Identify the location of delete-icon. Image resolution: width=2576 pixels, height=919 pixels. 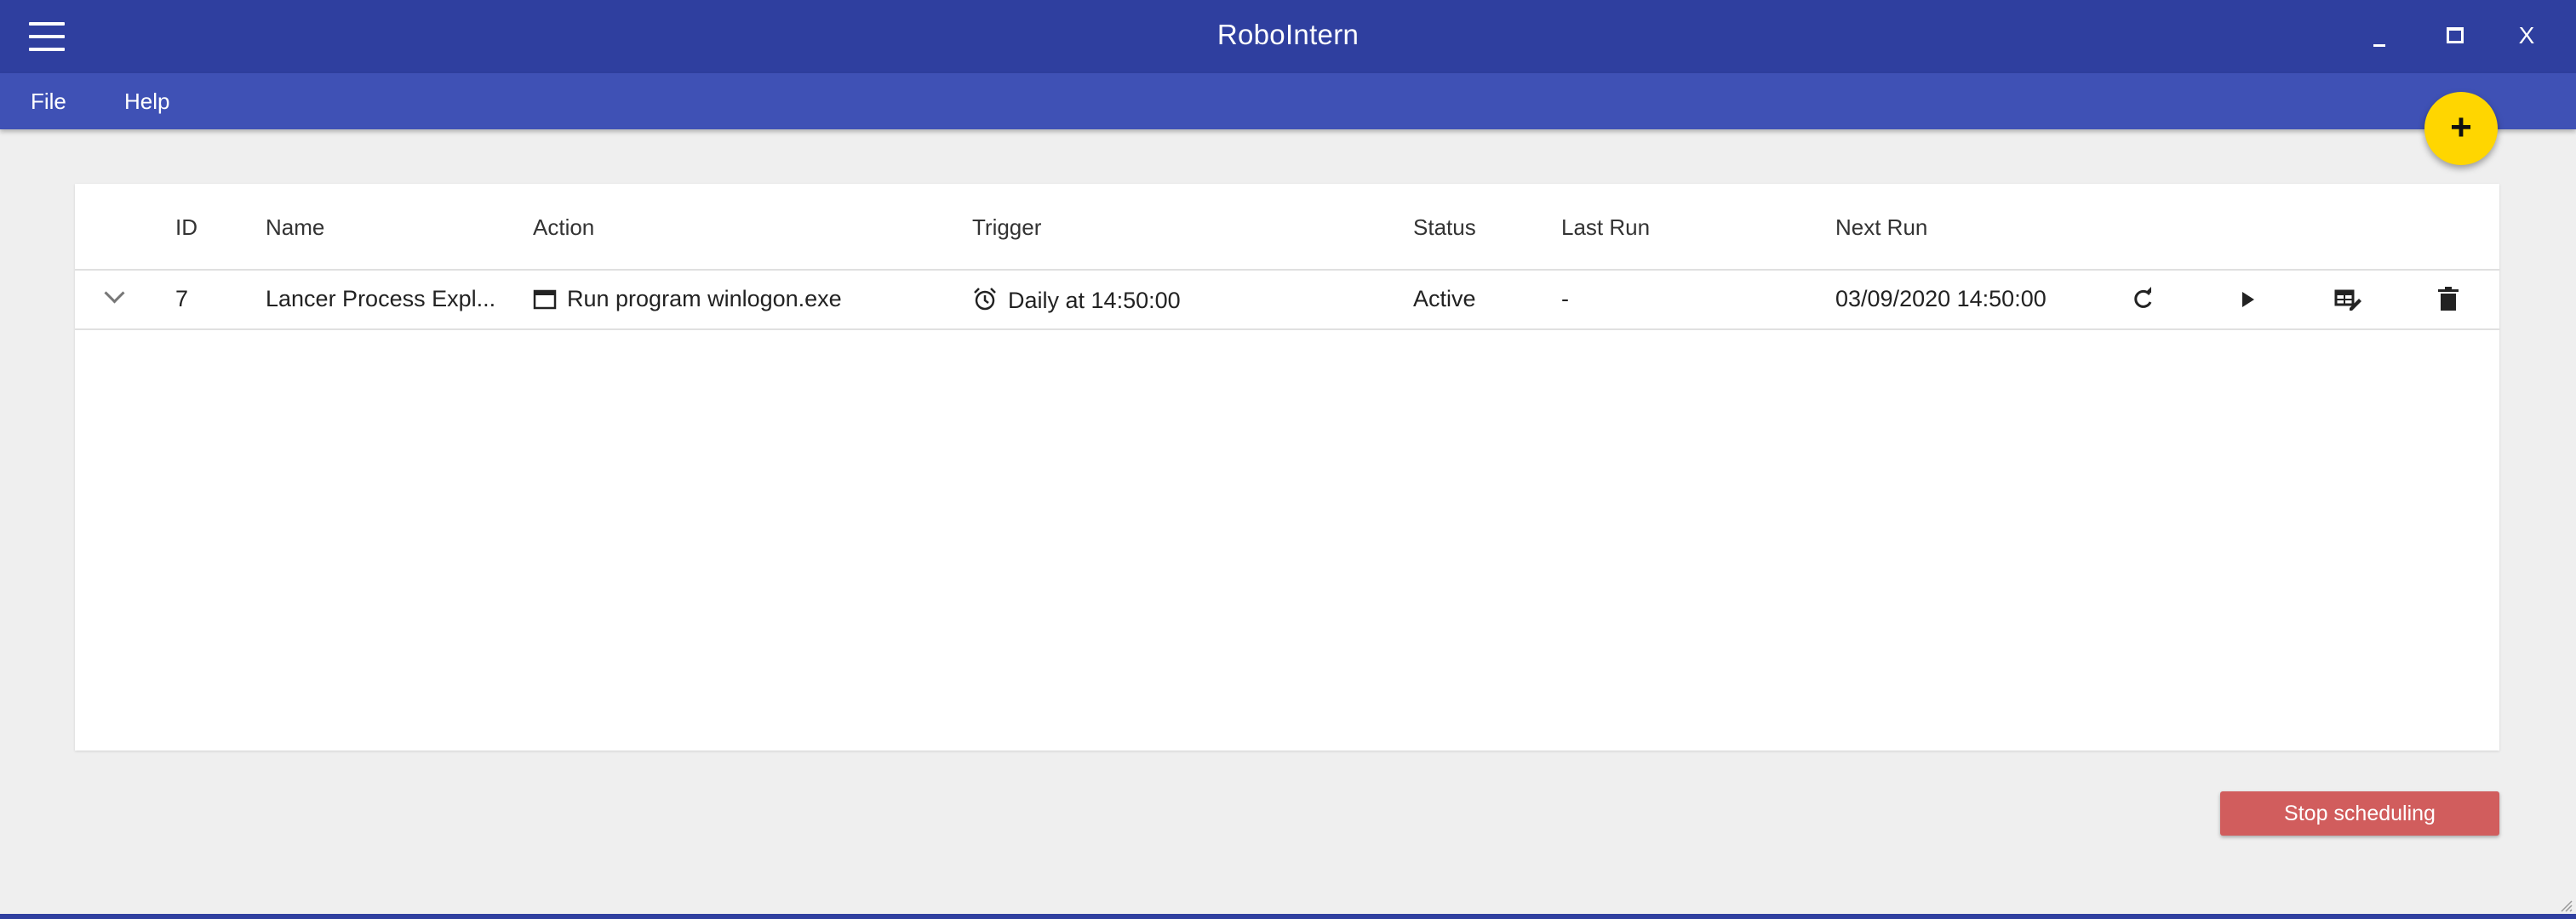
(2448, 300).